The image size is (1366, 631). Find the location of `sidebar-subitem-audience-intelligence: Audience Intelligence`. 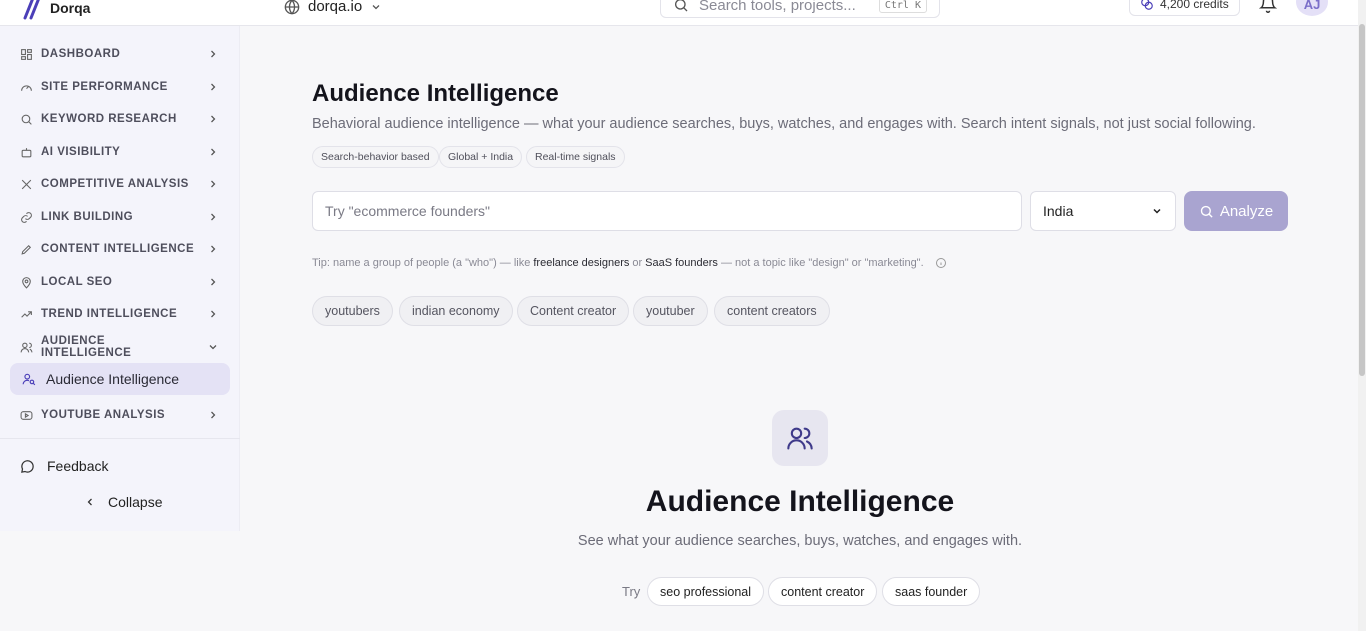

sidebar-subitem-audience-intelligence: Audience Intelligence is located at coordinates (120, 379).